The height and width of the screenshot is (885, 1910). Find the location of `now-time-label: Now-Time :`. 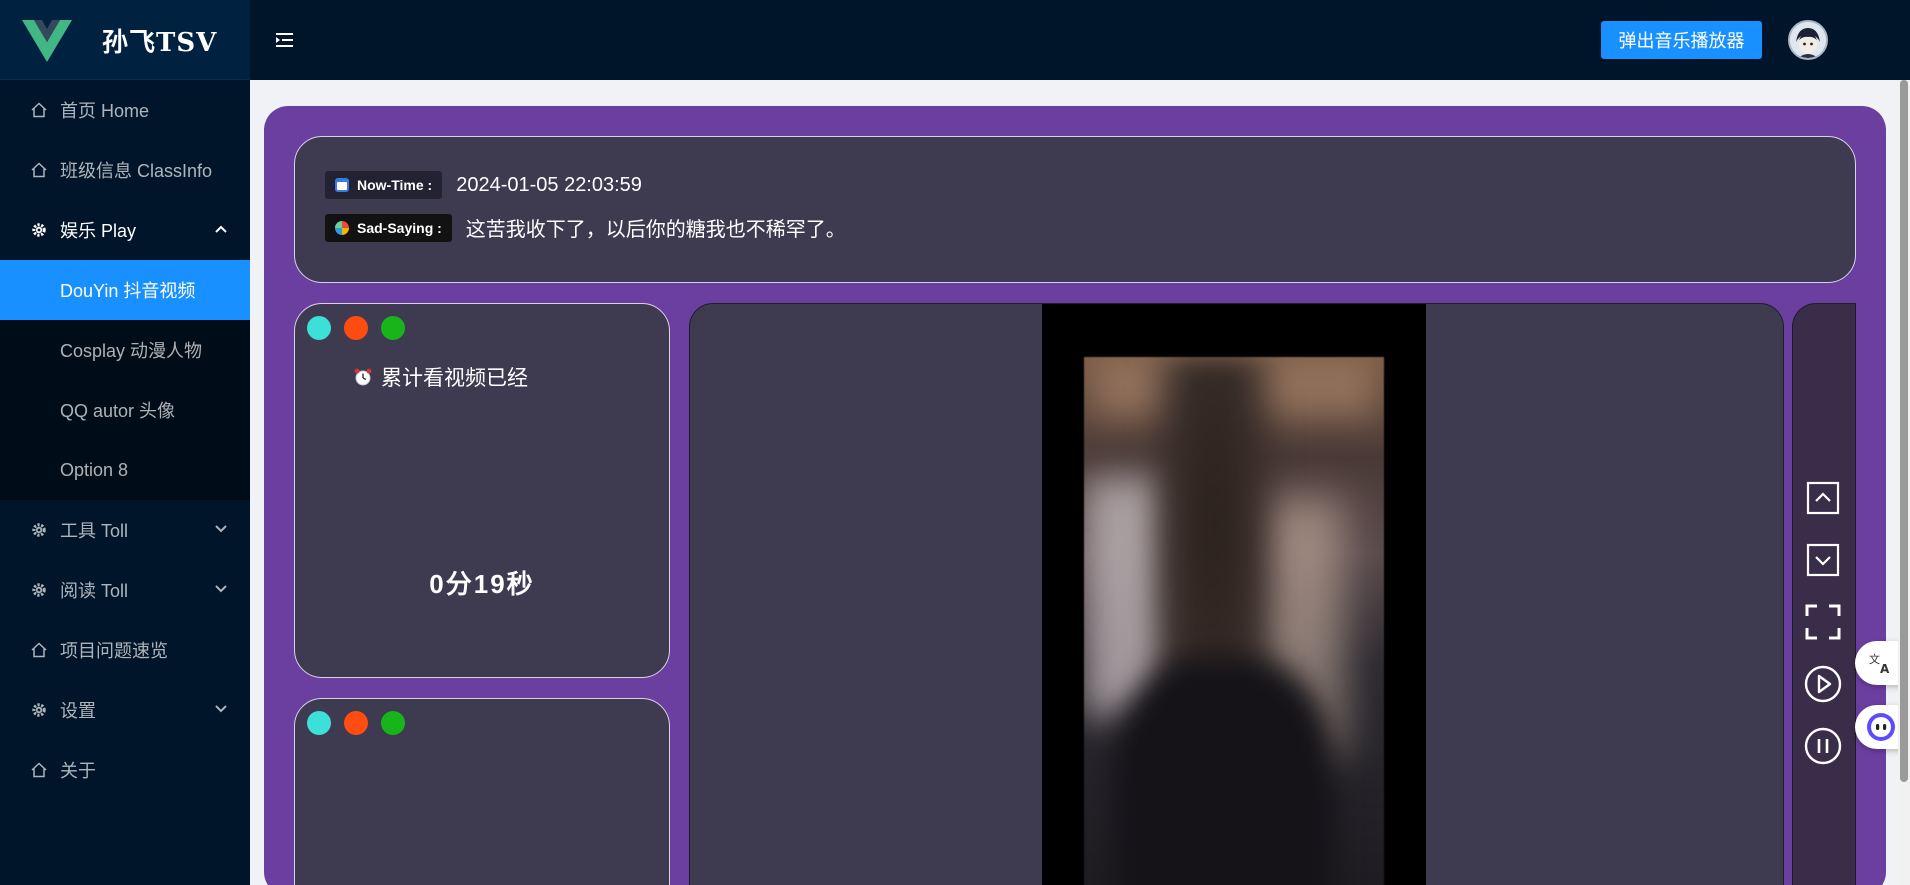

now-time-label: Now-Time : is located at coordinates (395, 185).